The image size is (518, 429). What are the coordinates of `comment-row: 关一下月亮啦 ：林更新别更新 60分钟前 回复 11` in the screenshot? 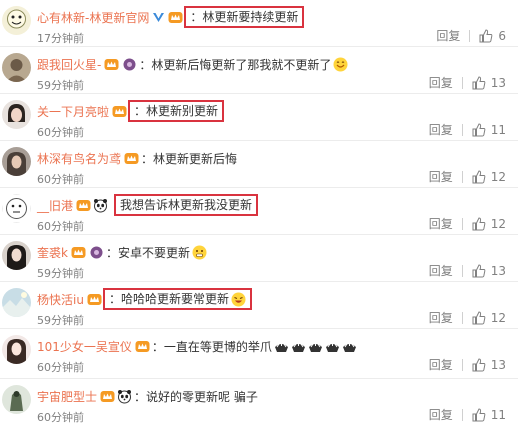 It's located at (259, 117).